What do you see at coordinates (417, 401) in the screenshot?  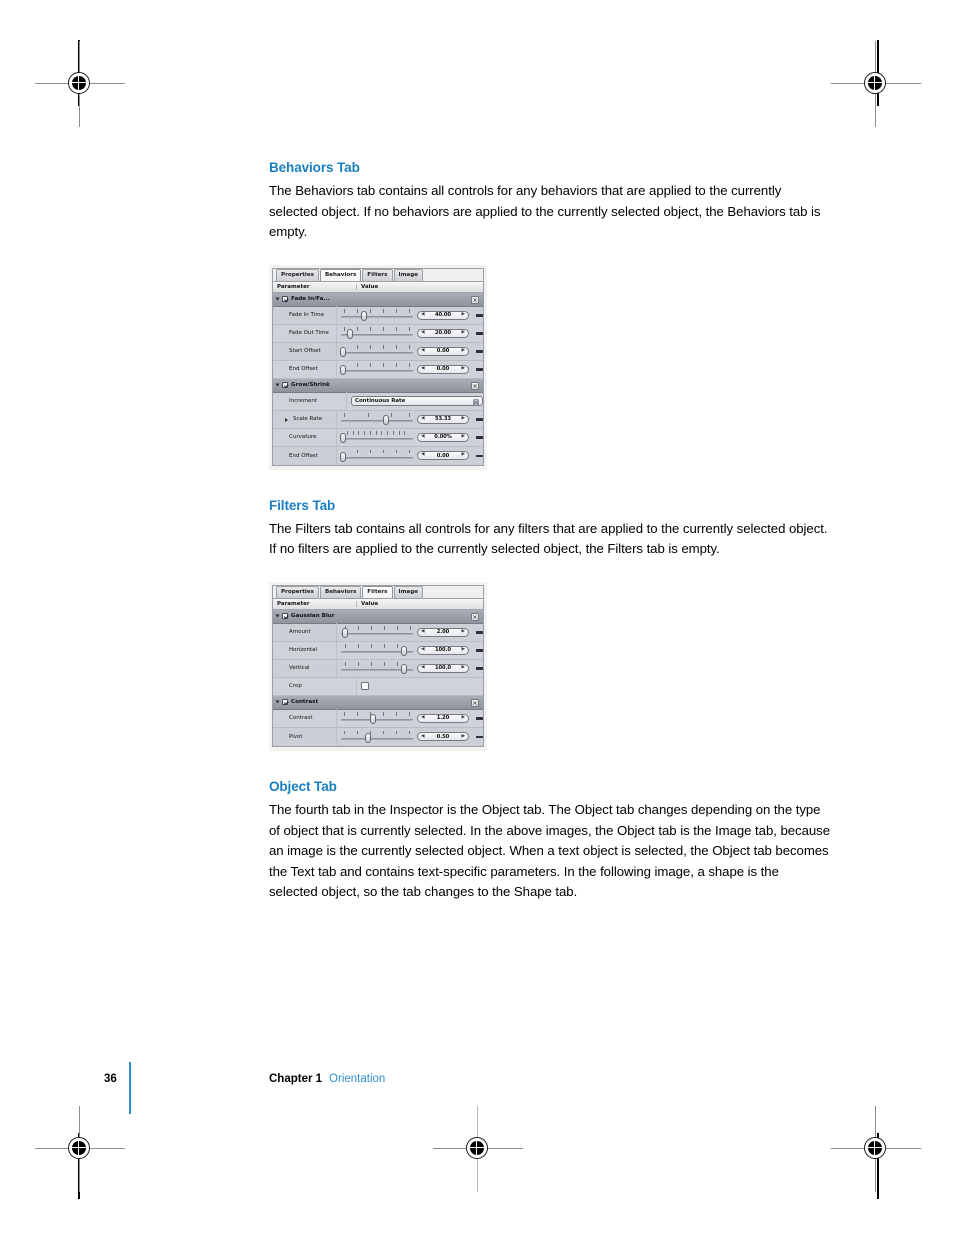 I see `popup-menu-increment: Continuous Rate` at bounding box center [417, 401].